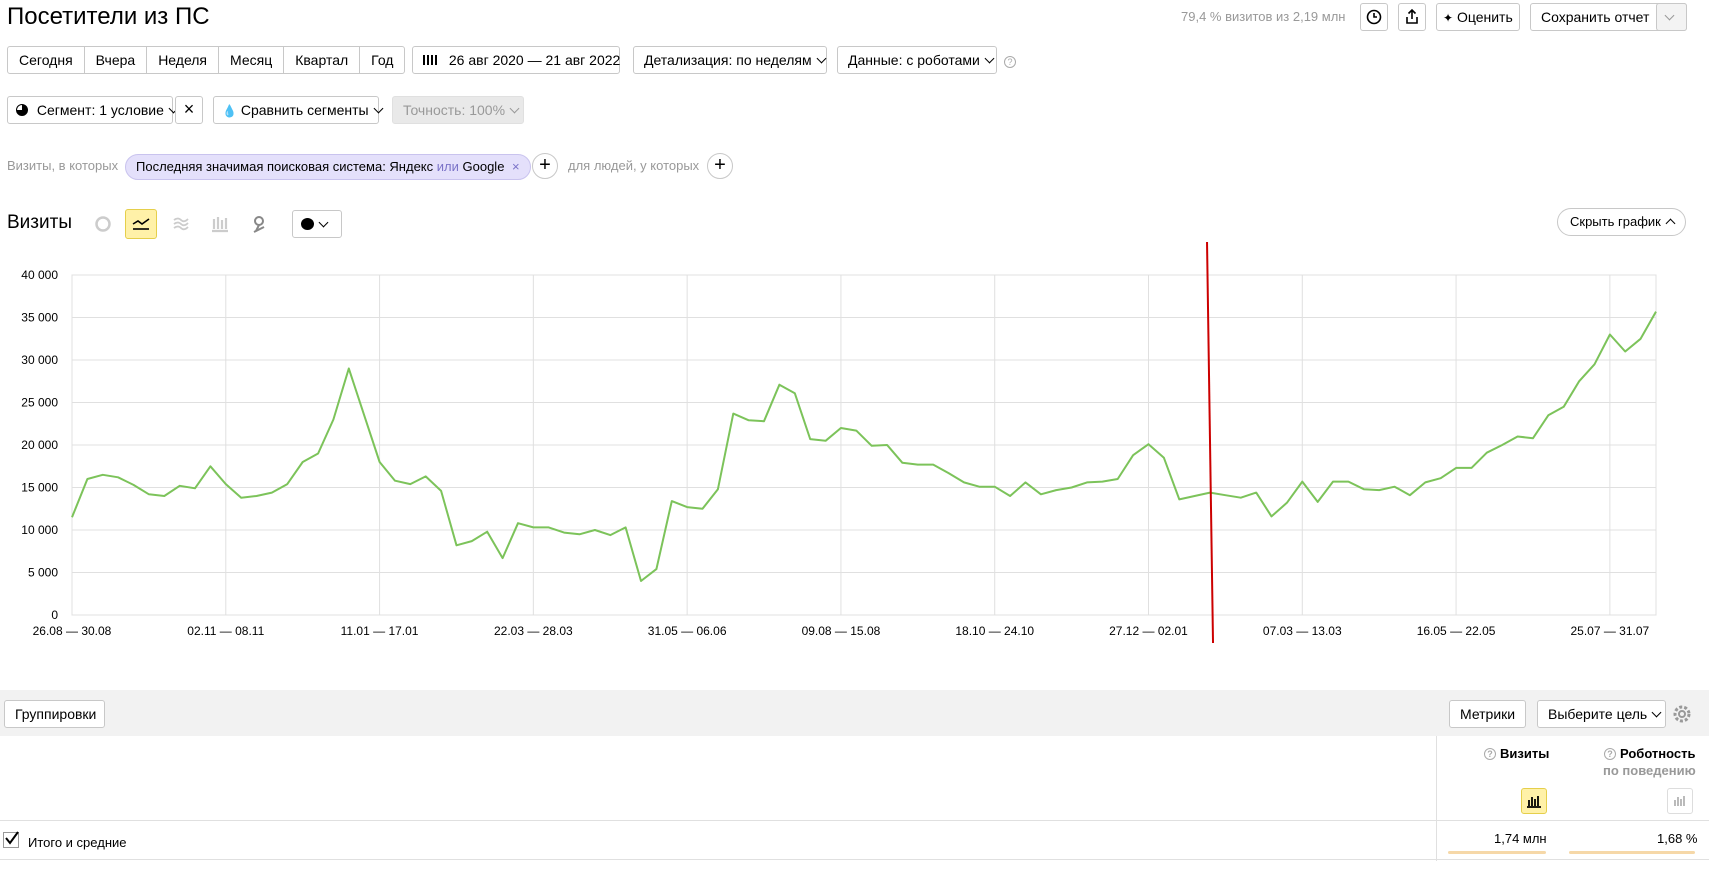 Image resolution: width=1709 pixels, height=871 pixels. What do you see at coordinates (39, 488) in the screenshot?
I see `y-tick-label: 15 000` at bounding box center [39, 488].